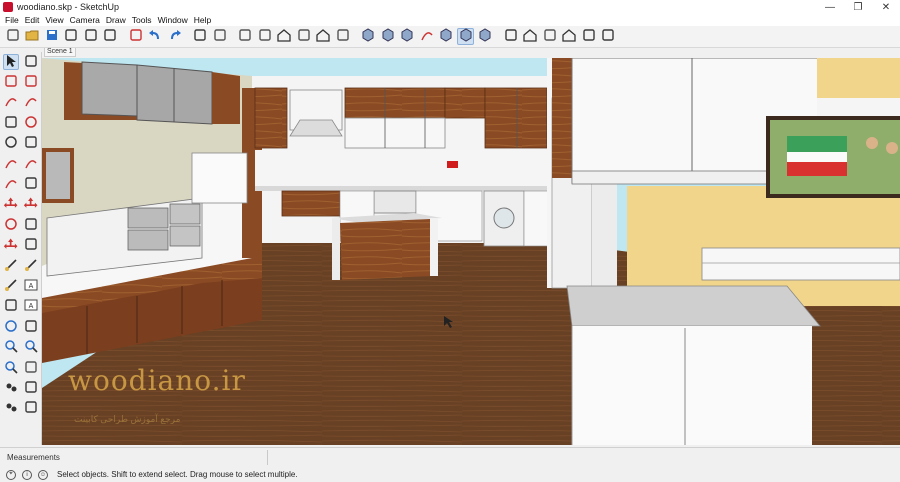 Image resolution: width=900 pixels, height=482 pixels. I want to click on measurements-label: Measurements, so click(33, 457).